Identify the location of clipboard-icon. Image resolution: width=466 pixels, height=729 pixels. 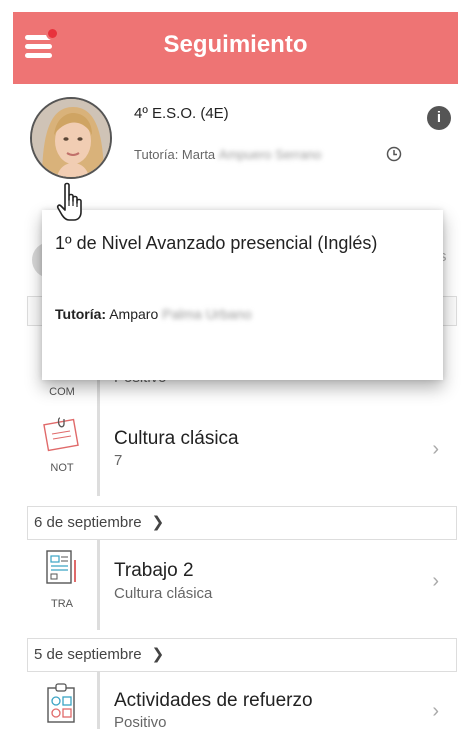
(61, 703).